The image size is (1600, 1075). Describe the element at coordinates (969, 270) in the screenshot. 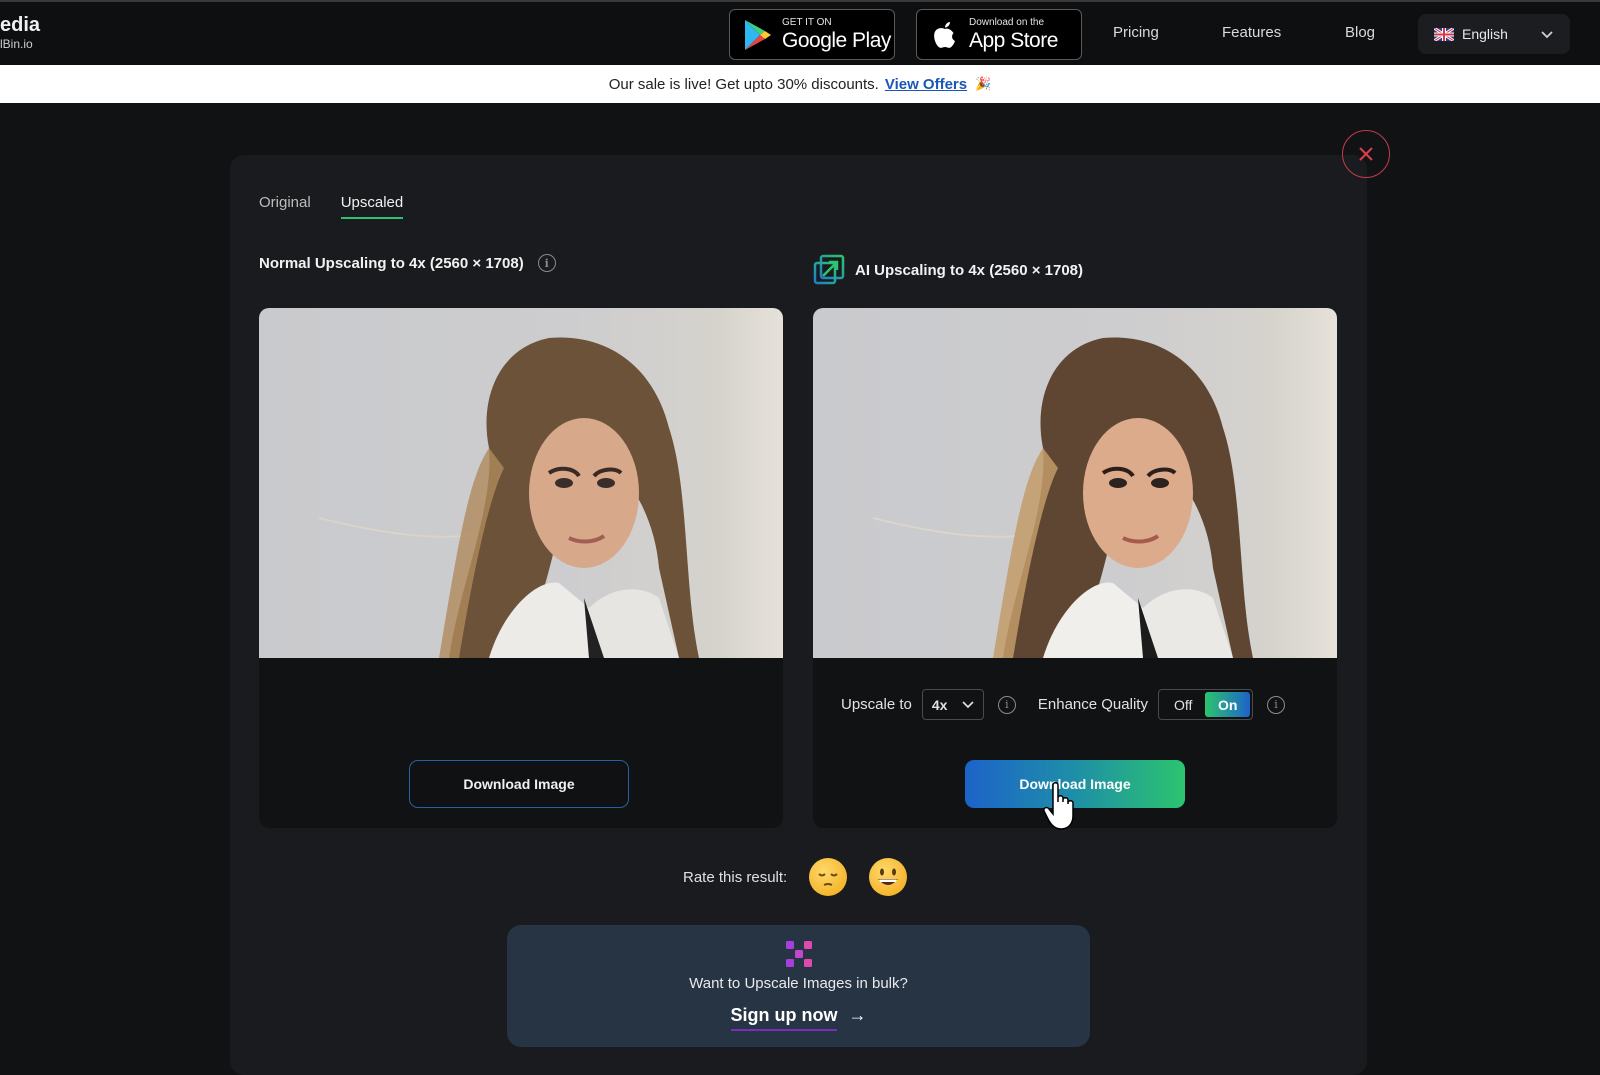

I see `ai-upscaling-title-text: AI Upscaling to 4x (2560 × 1708)` at that location.